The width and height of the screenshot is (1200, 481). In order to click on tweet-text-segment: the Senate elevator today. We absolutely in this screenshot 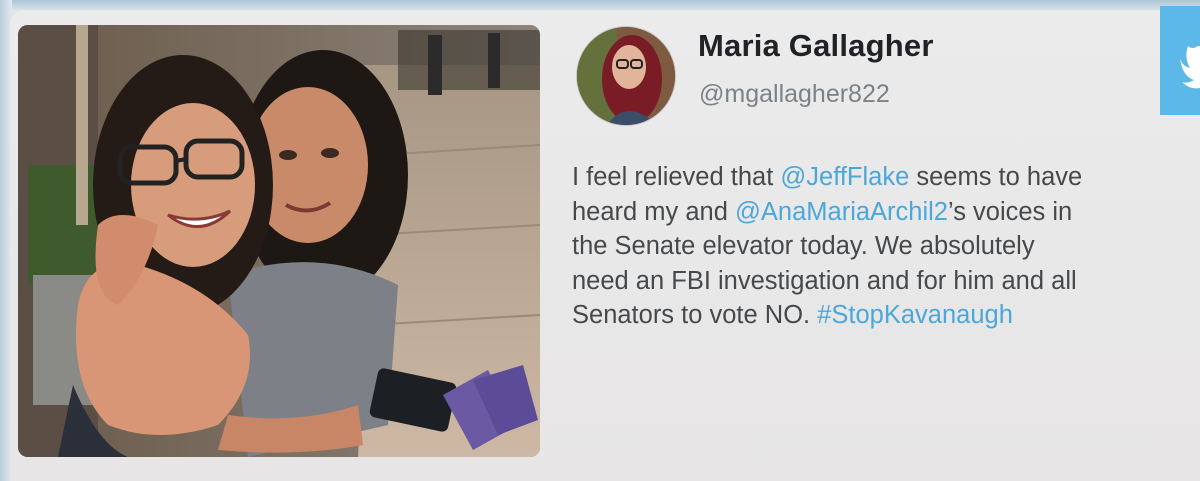, I will do `click(803, 246)`.